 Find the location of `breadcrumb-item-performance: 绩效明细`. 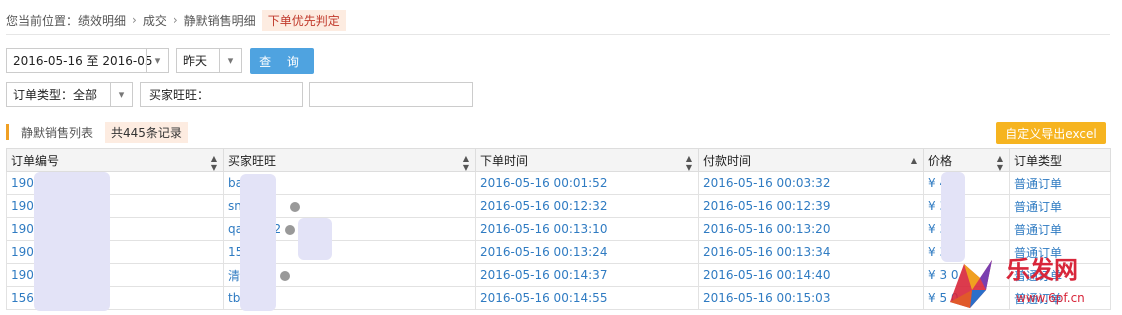

breadcrumb-item-performance: 绩效明细 is located at coordinates (102, 20).